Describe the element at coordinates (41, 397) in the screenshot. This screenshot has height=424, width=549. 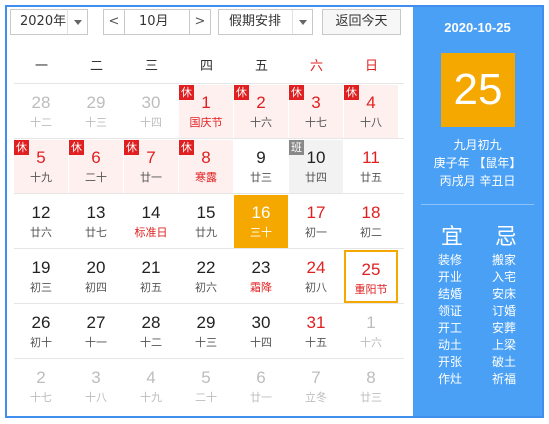
I see `lunar-label: 十七` at that location.